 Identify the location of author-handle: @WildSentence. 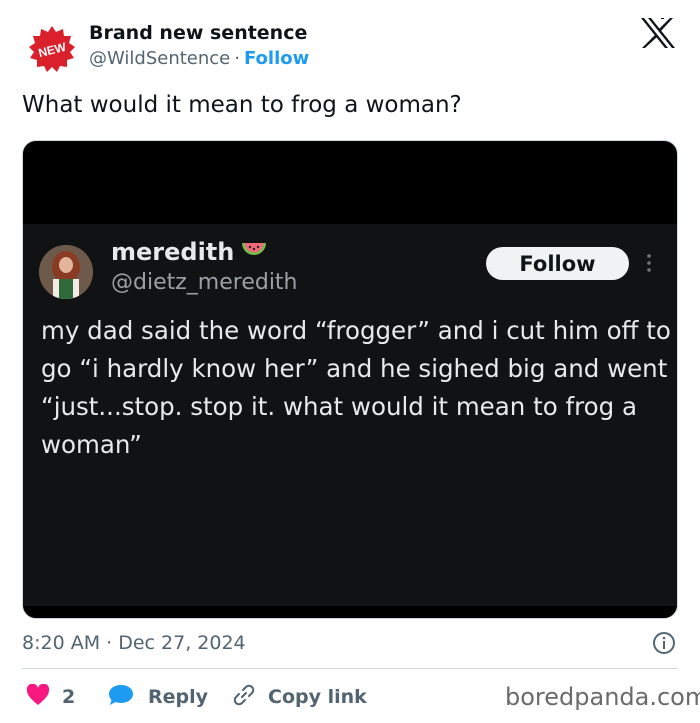
(159, 58).